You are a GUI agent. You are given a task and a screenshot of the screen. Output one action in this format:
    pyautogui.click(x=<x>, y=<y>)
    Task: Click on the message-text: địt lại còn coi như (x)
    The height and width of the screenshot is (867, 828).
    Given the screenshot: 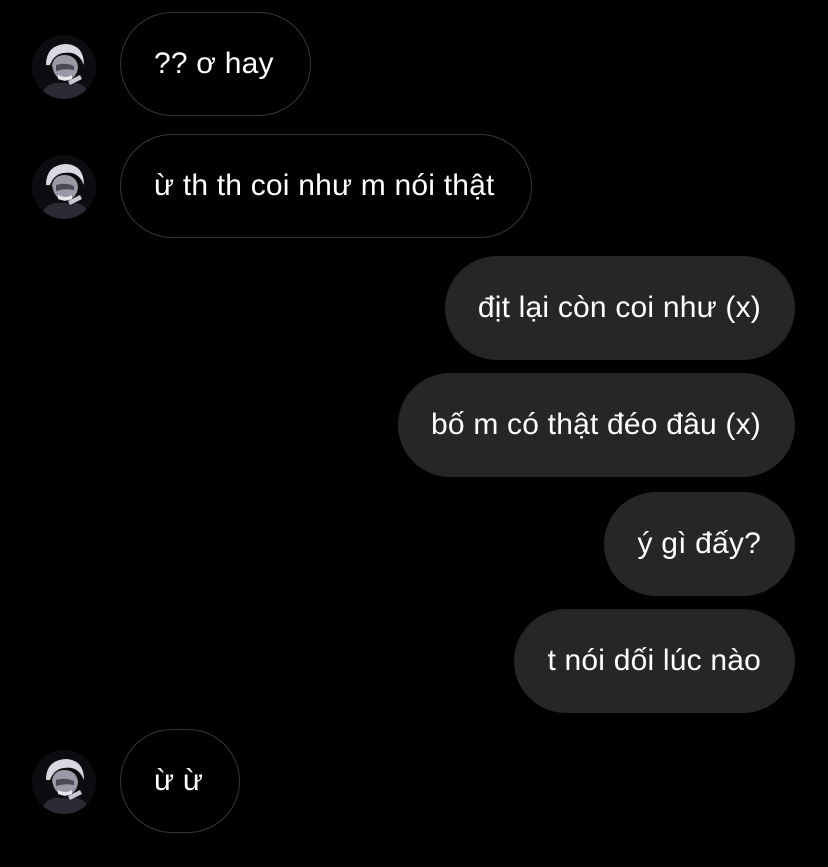 What is the action you would take?
    pyautogui.click(x=619, y=307)
    